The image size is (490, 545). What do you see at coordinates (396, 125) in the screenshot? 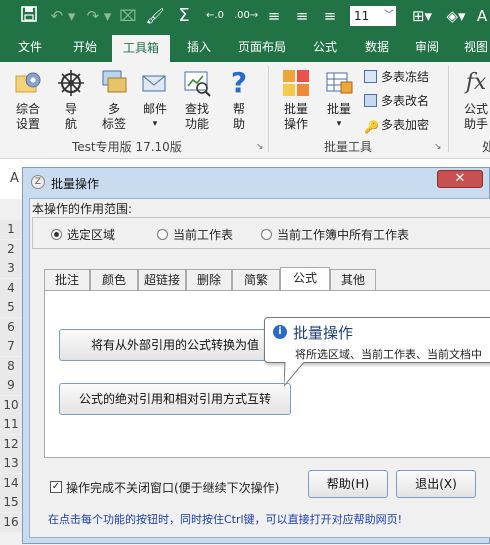
I see `multi-sheet-encrypt-button: 🔑 多表加密` at bounding box center [396, 125].